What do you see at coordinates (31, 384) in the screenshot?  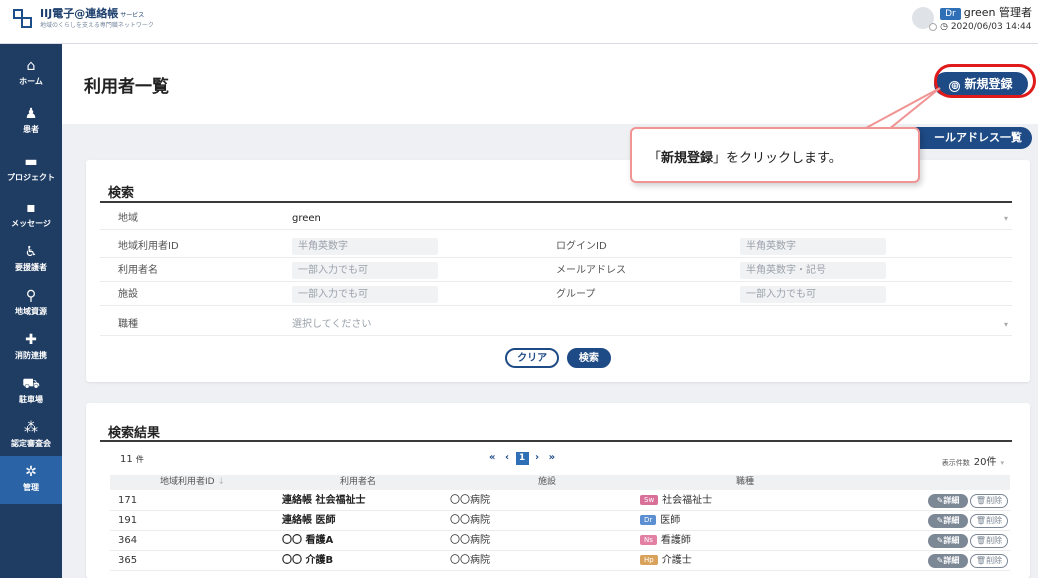 I see `car-icon: ⛟` at bounding box center [31, 384].